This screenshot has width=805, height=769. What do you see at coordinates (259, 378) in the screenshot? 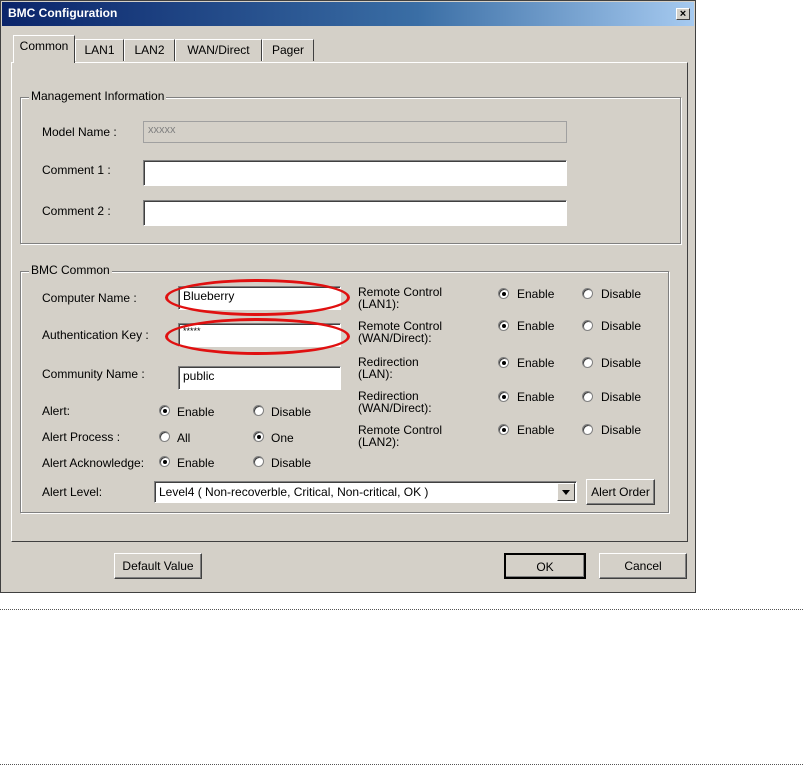
I see `community-name-input: public` at bounding box center [259, 378].